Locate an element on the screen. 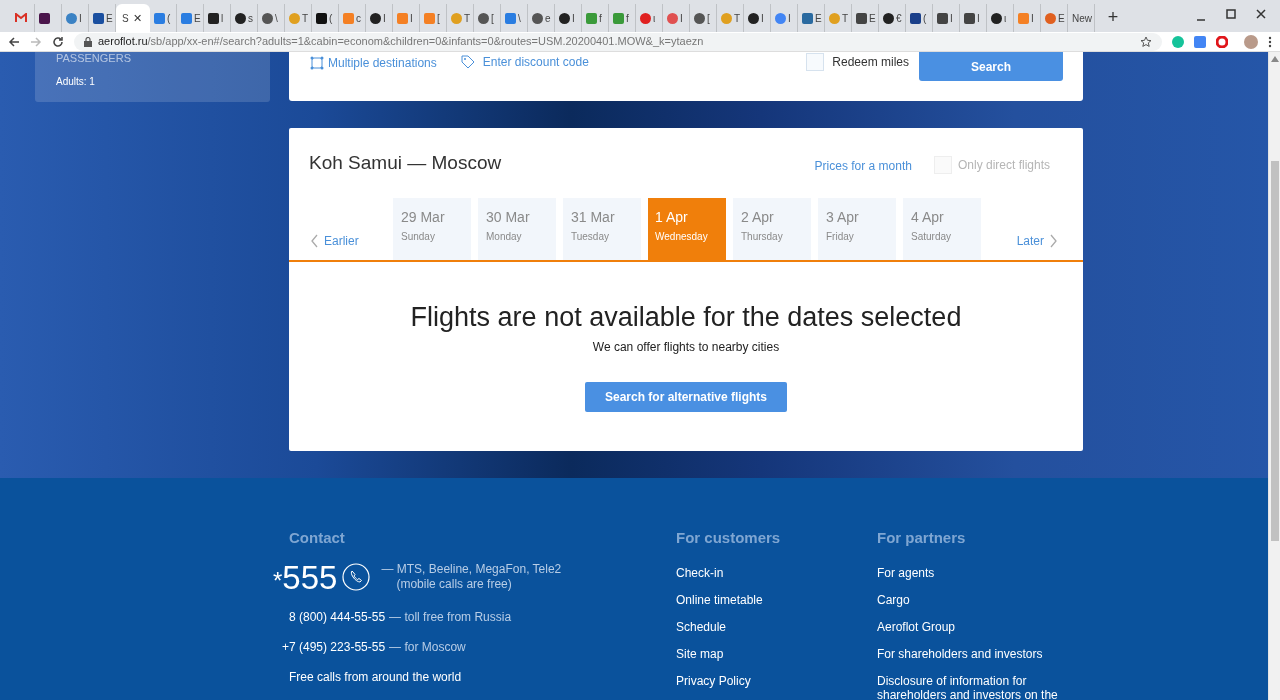  footer-link: For agents is located at coordinates (977, 572).